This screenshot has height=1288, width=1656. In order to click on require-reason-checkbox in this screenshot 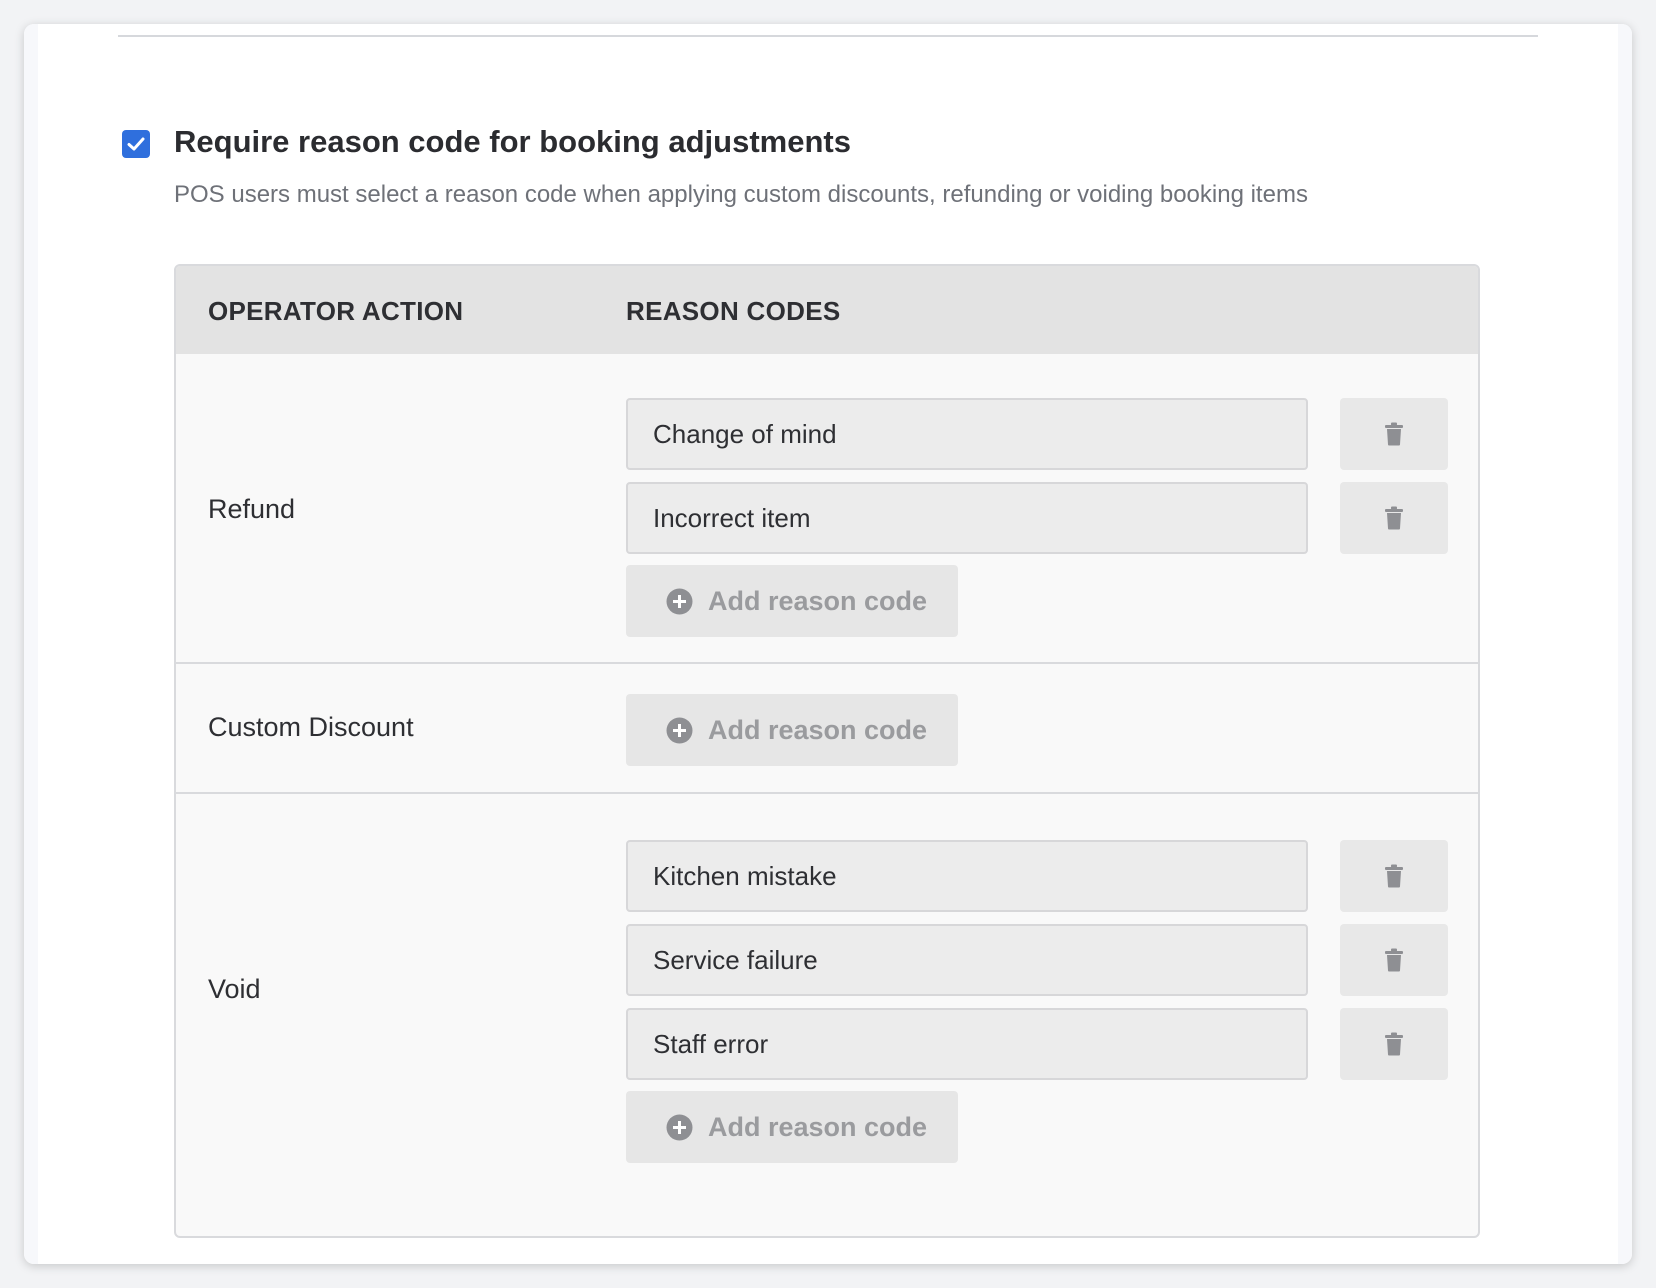, I will do `click(136, 144)`.